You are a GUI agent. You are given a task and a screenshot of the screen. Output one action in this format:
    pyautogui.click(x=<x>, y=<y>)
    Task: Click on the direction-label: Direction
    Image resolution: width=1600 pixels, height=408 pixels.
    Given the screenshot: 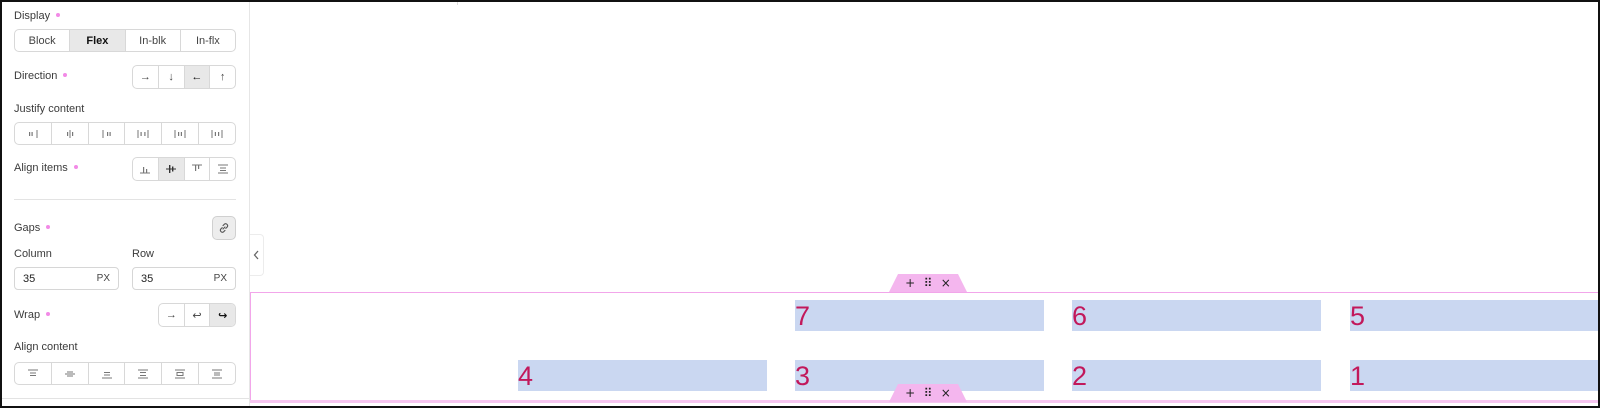 What is the action you would take?
    pyautogui.click(x=41, y=76)
    